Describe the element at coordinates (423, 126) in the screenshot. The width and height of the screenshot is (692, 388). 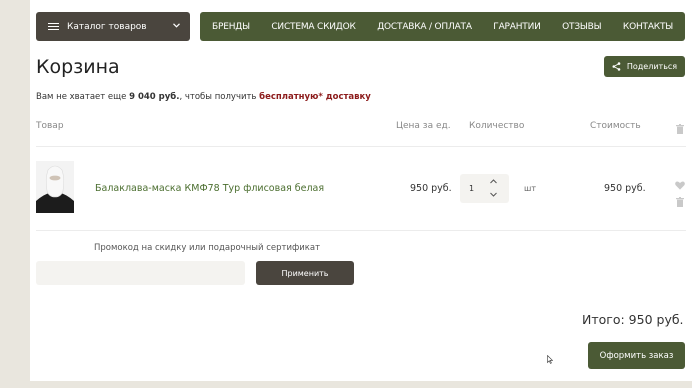
I see `column-header-unit-price: Цена за ед.` at that location.